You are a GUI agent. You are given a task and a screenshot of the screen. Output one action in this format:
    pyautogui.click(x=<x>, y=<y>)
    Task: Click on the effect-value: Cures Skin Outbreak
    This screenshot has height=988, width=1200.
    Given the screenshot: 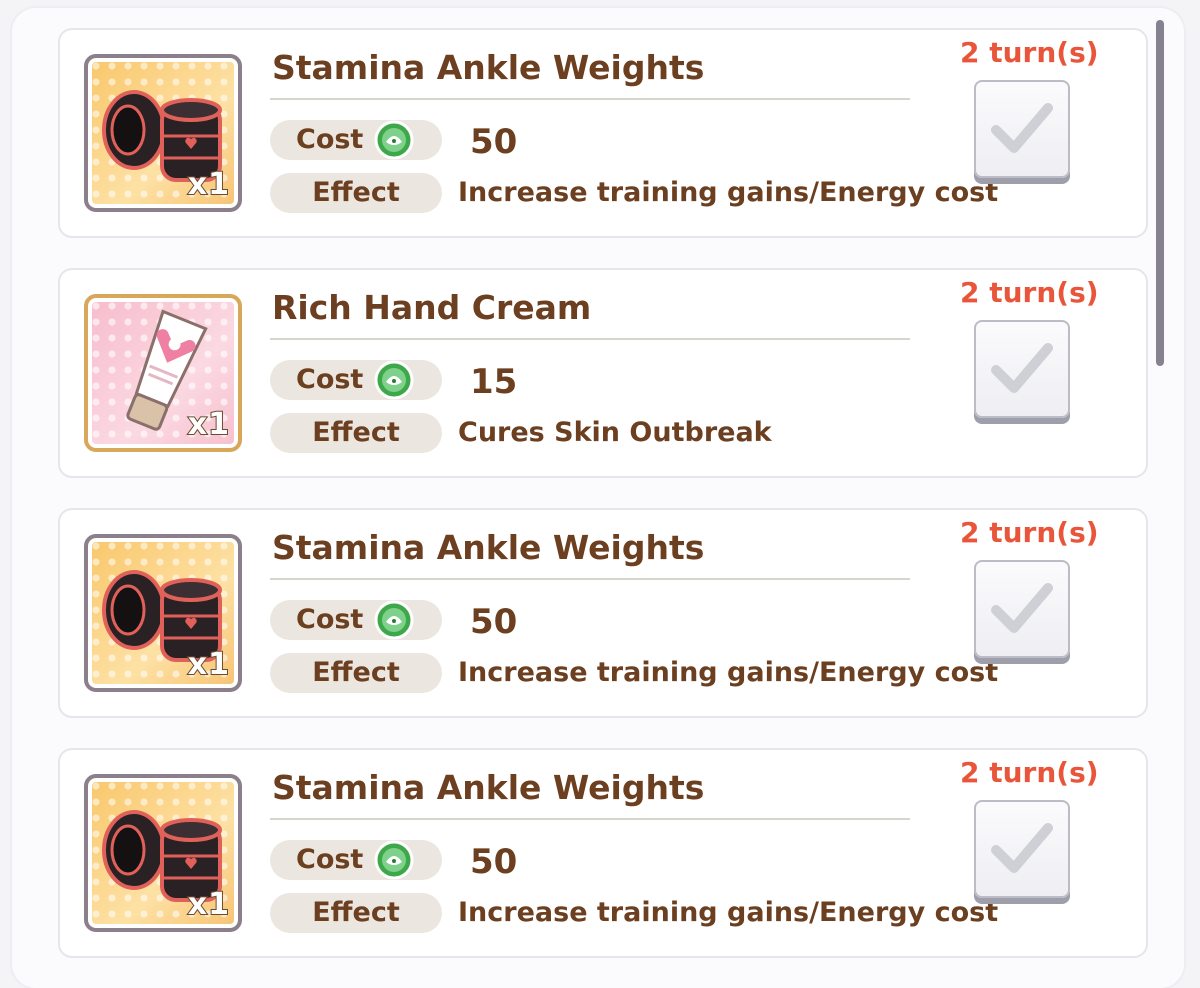 What is the action you would take?
    pyautogui.click(x=615, y=432)
    